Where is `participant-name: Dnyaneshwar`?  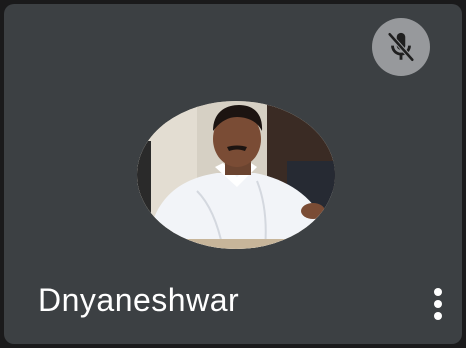
participant-name: Dnyaneshwar is located at coordinates (139, 300).